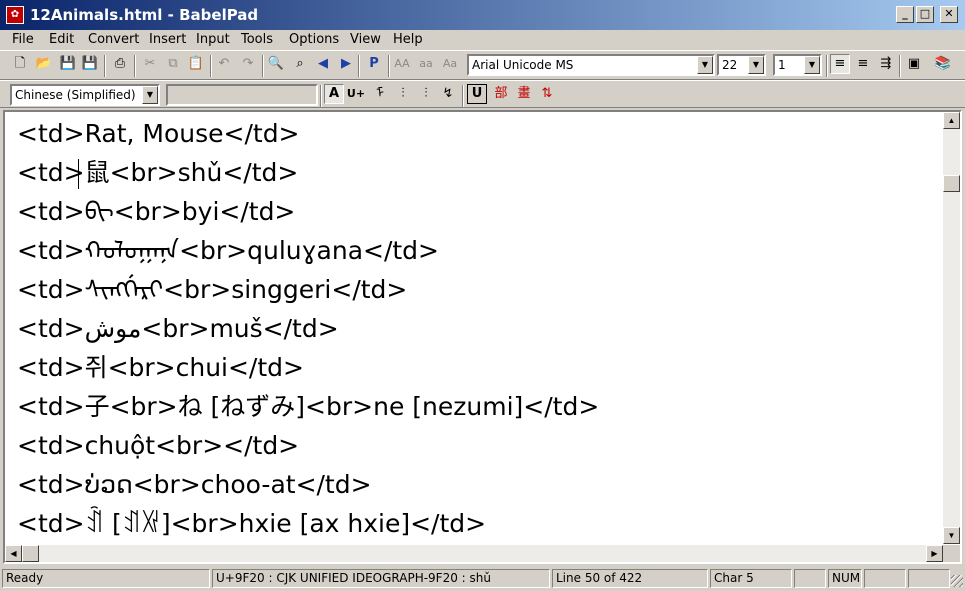 The image size is (965, 591). Describe the element at coordinates (144, 15) in the screenshot. I see `window-title: 12Animals.html - BabelPad` at that location.